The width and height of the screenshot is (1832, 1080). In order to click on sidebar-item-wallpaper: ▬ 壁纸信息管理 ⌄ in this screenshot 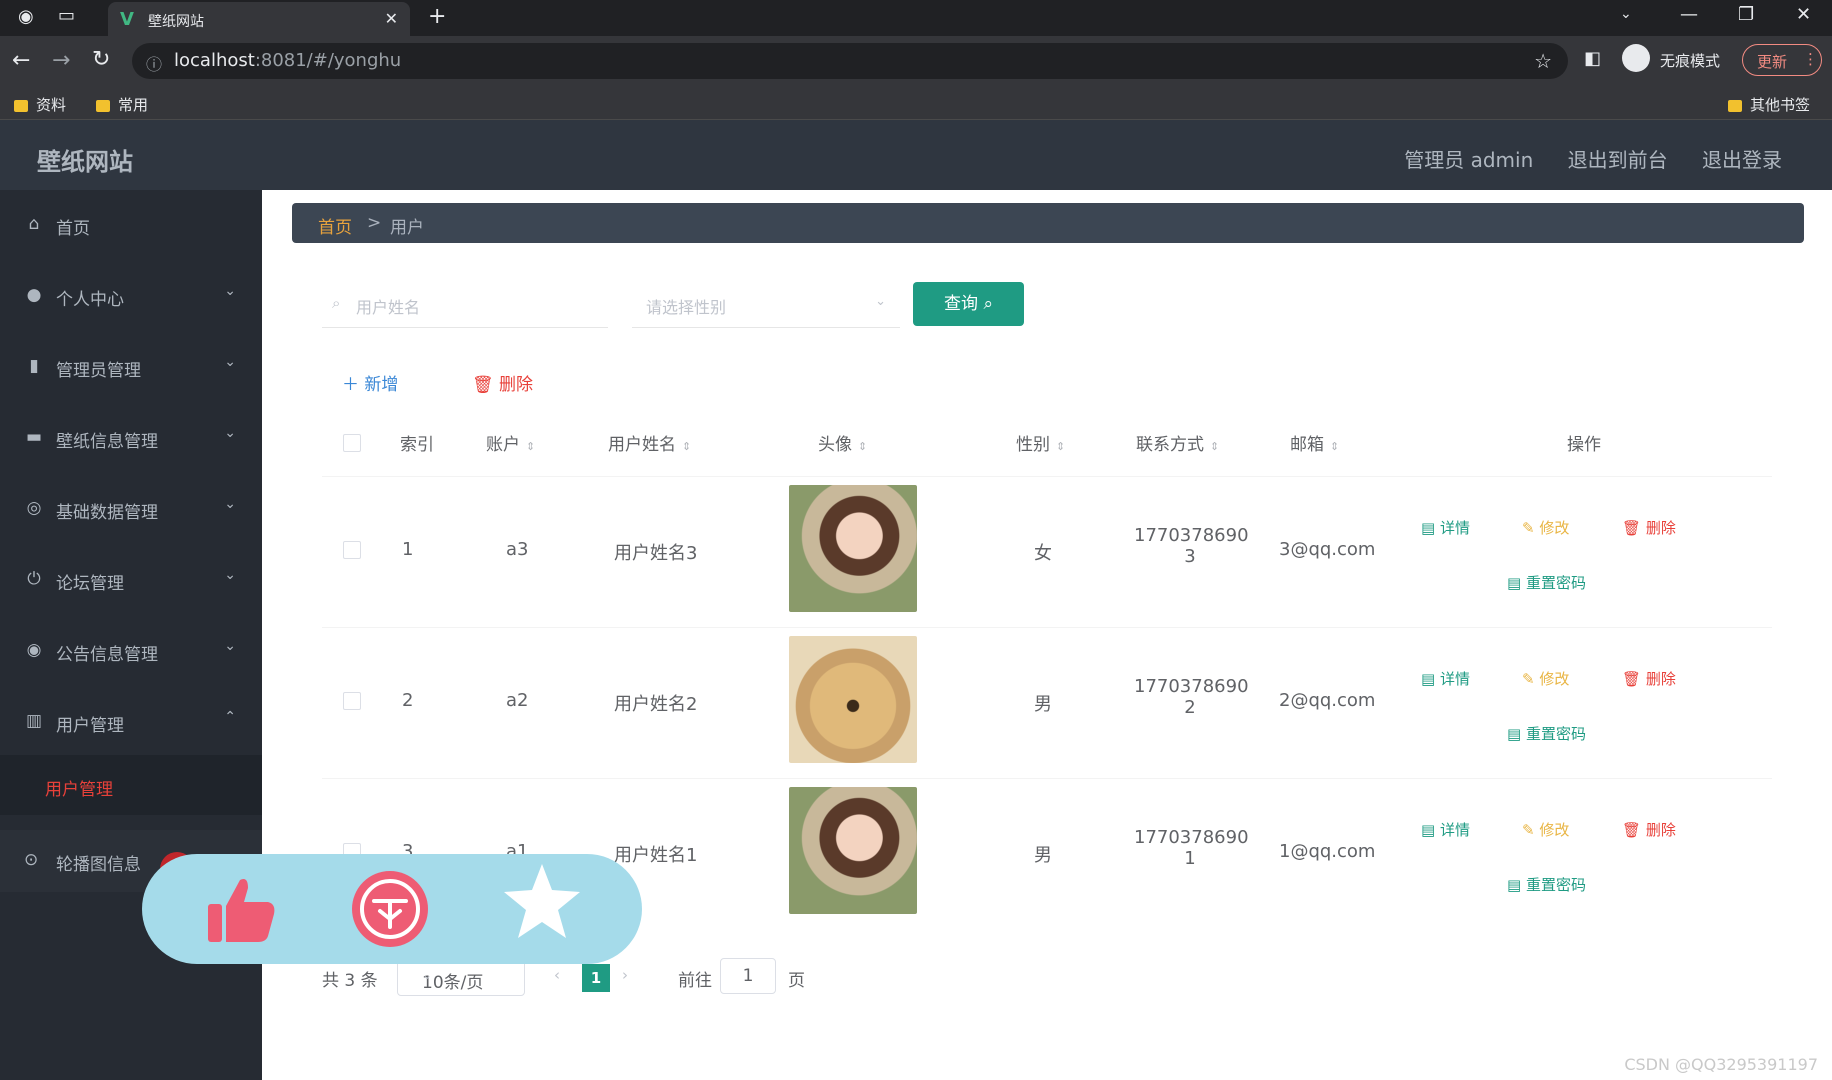, I will do `click(131, 438)`.